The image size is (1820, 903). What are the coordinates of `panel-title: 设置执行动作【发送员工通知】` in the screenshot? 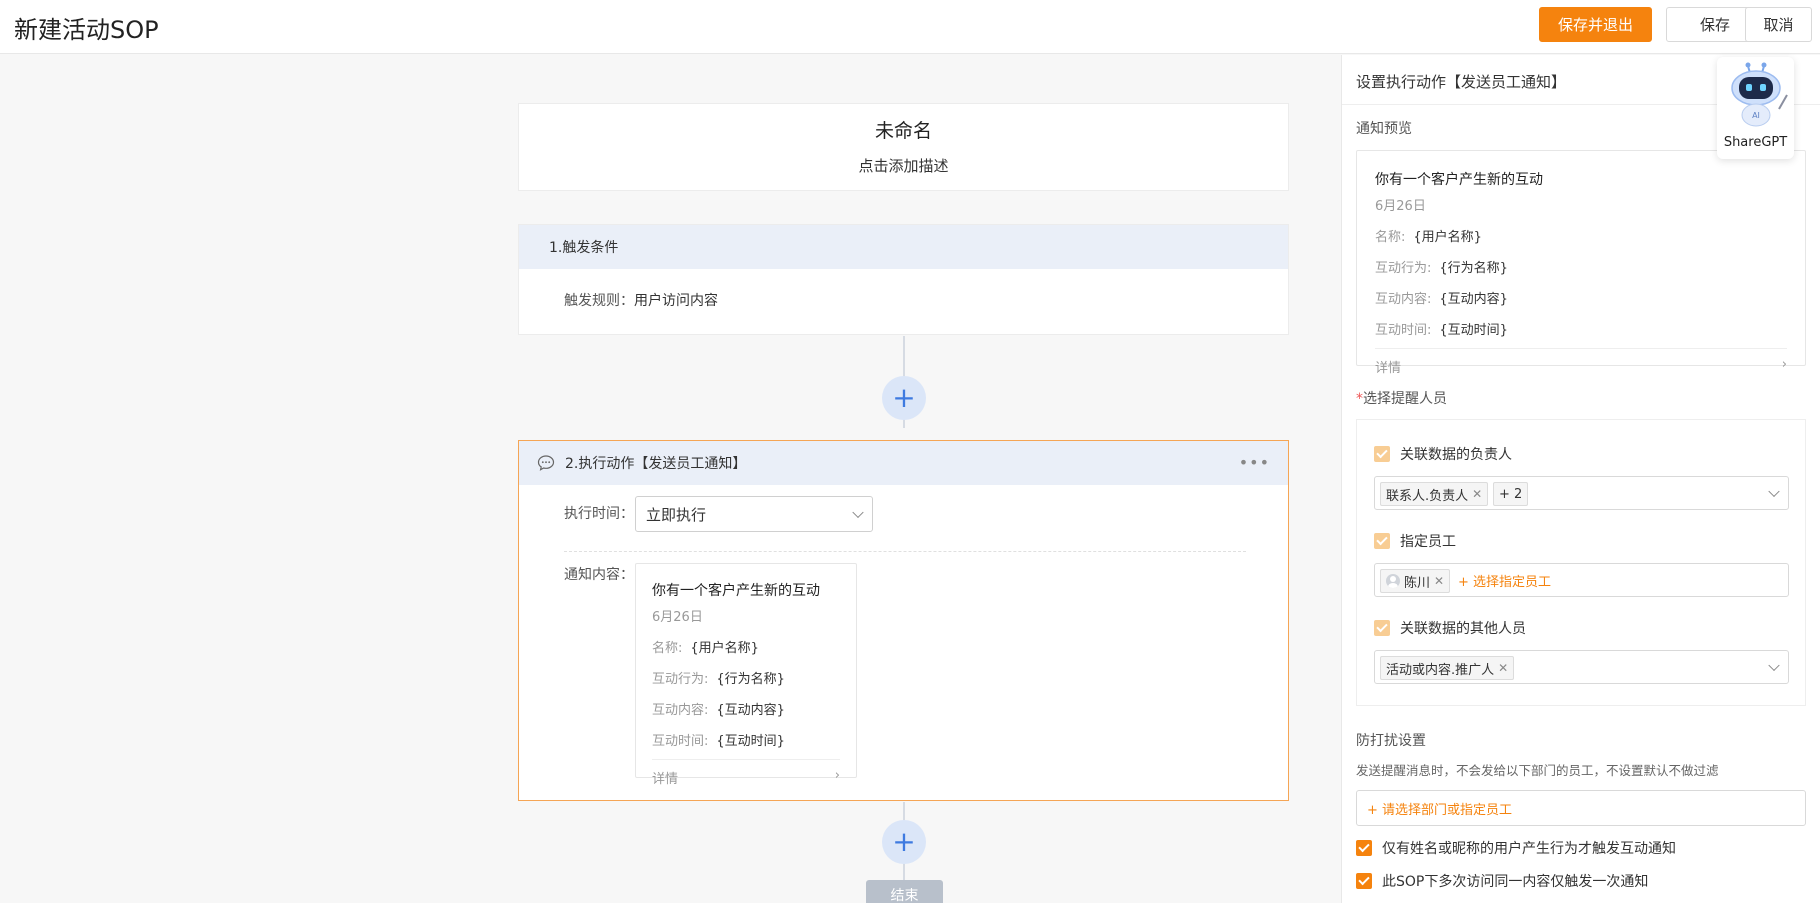 It's located at (1461, 82).